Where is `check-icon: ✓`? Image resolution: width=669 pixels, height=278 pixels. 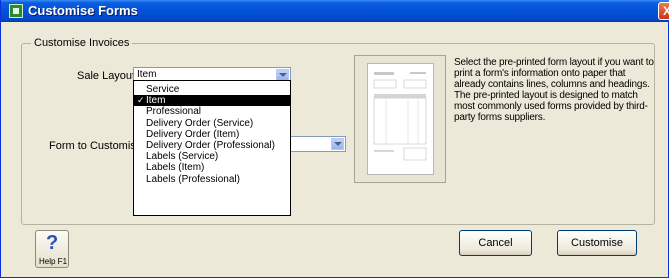 check-icon: ✓ is located at coordinates (141, 100).